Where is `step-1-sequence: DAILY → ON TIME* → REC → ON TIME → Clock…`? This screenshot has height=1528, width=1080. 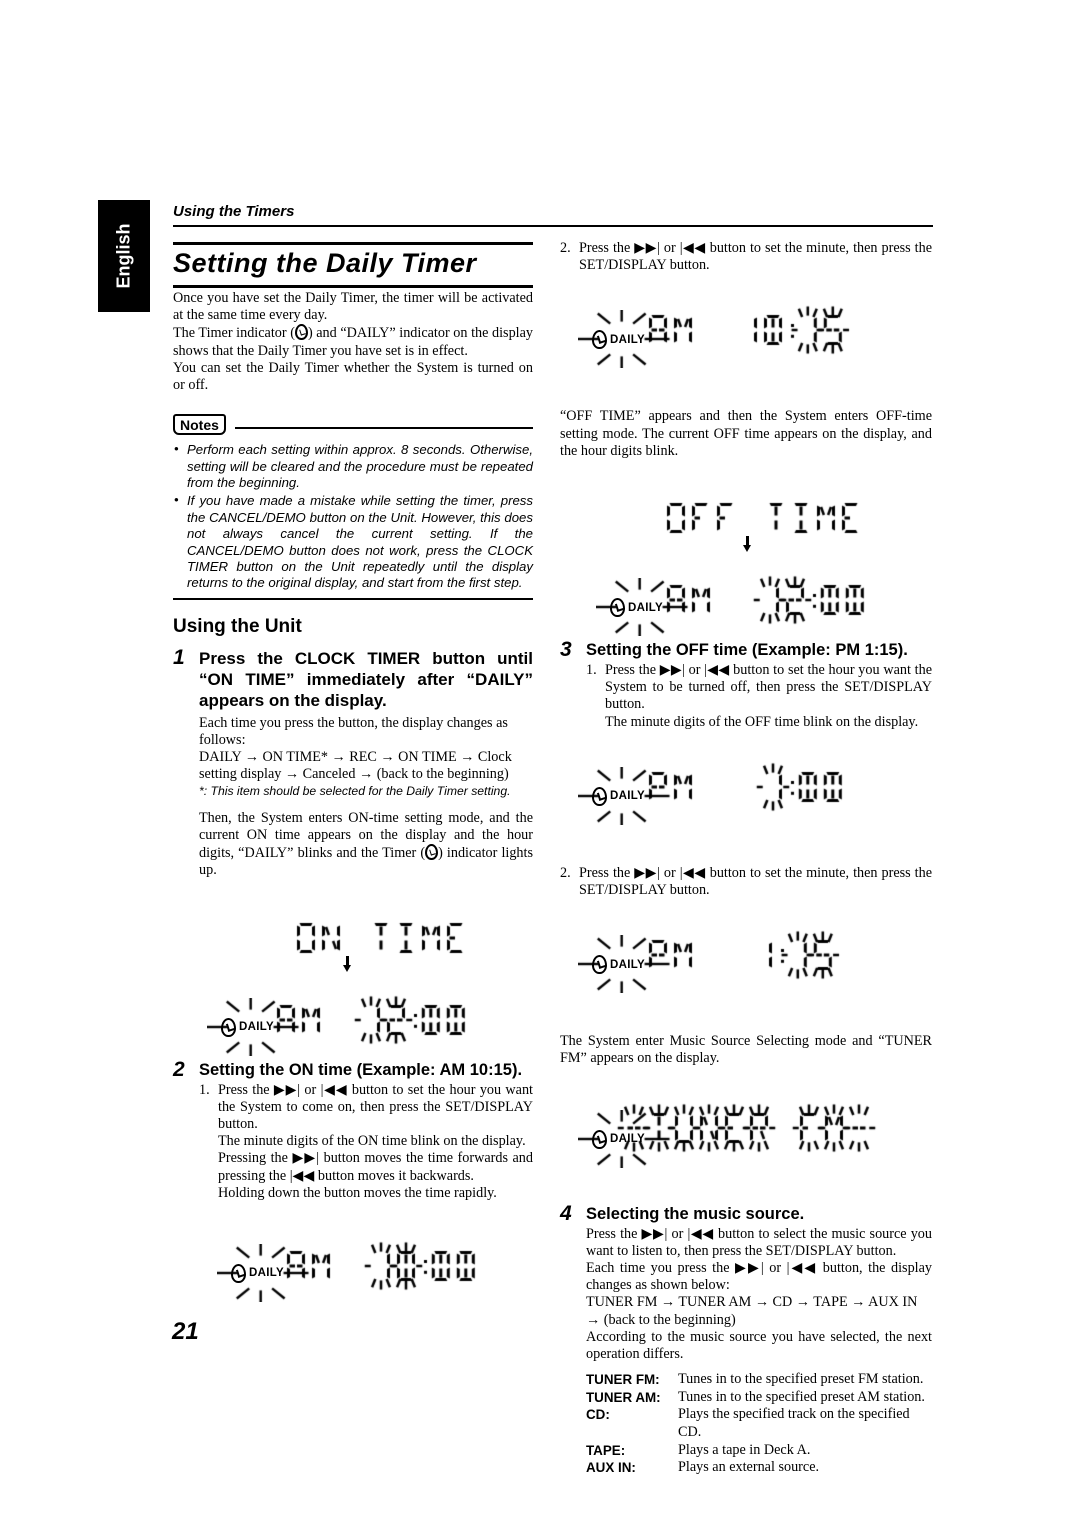 step-1-sequence: DAILY → ON TIME* → REC → ON TIME → Clock… is located at coordinates (355, 766).